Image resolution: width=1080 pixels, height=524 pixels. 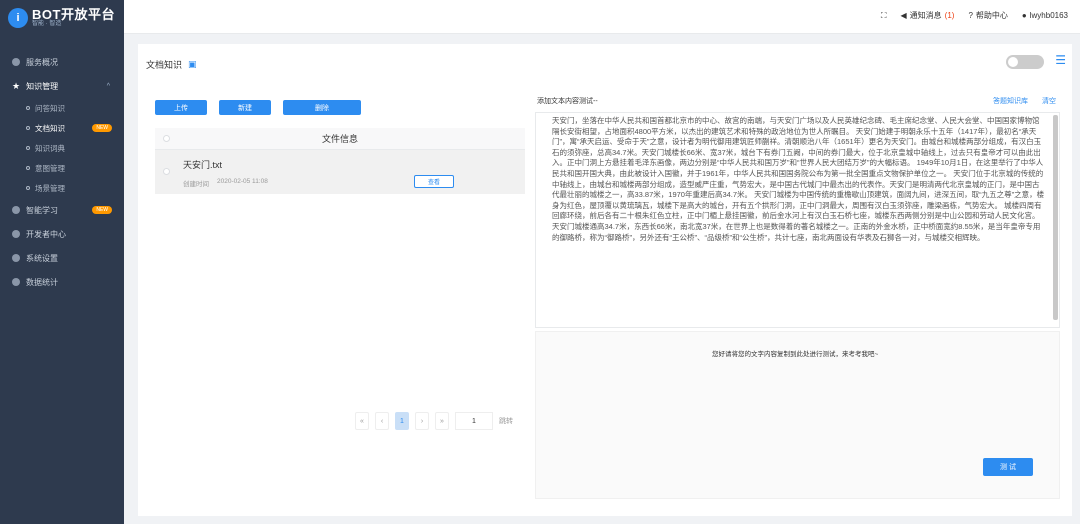 I want to click on delete-button: 删除, so click(x=322, y=107).